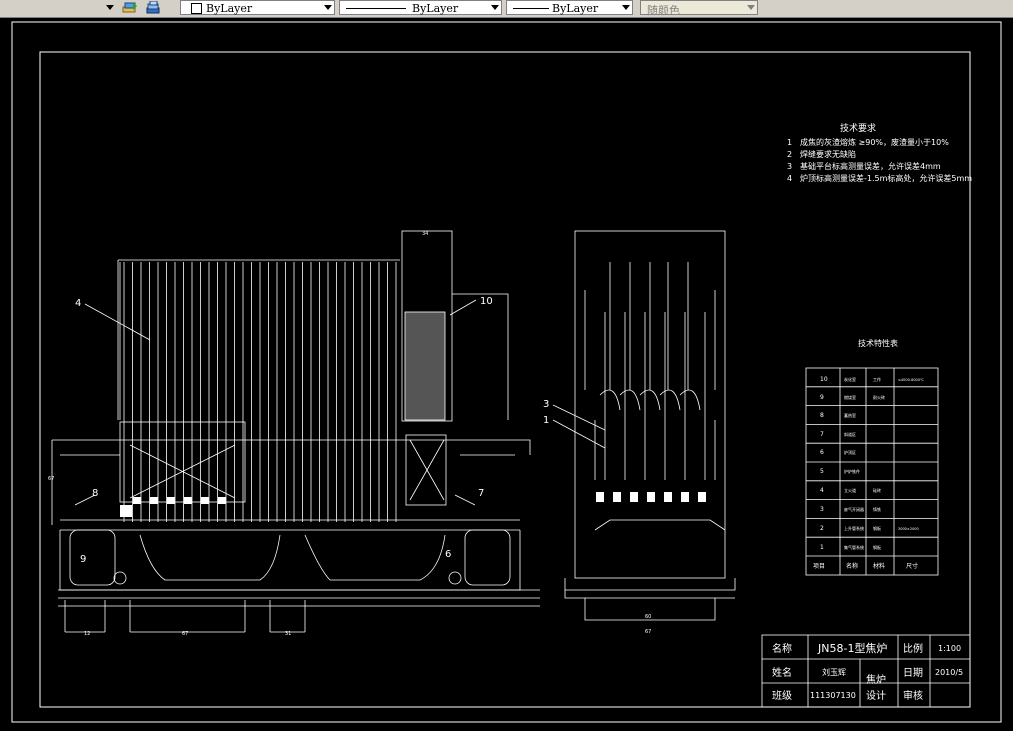 This screenshot has height=731, width=1013. I want to click on params-cell: 铸铁, so click(877, 509).